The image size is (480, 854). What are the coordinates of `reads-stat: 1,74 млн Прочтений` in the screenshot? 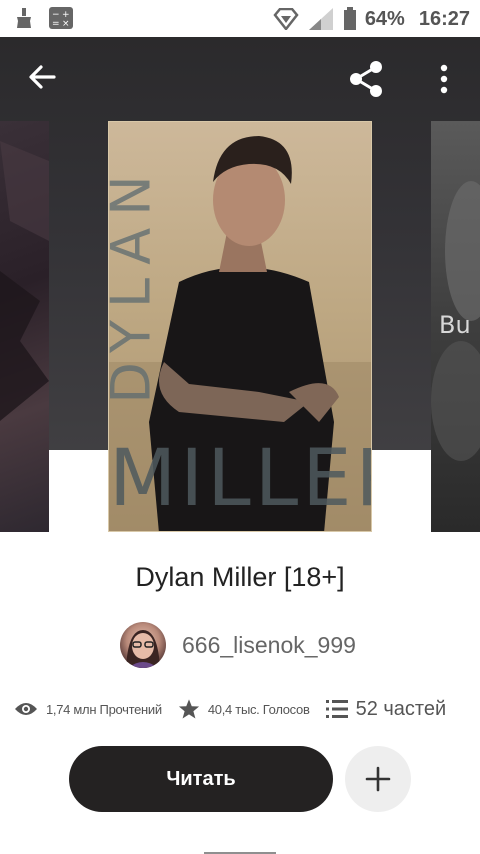 It's located at (88, 709).